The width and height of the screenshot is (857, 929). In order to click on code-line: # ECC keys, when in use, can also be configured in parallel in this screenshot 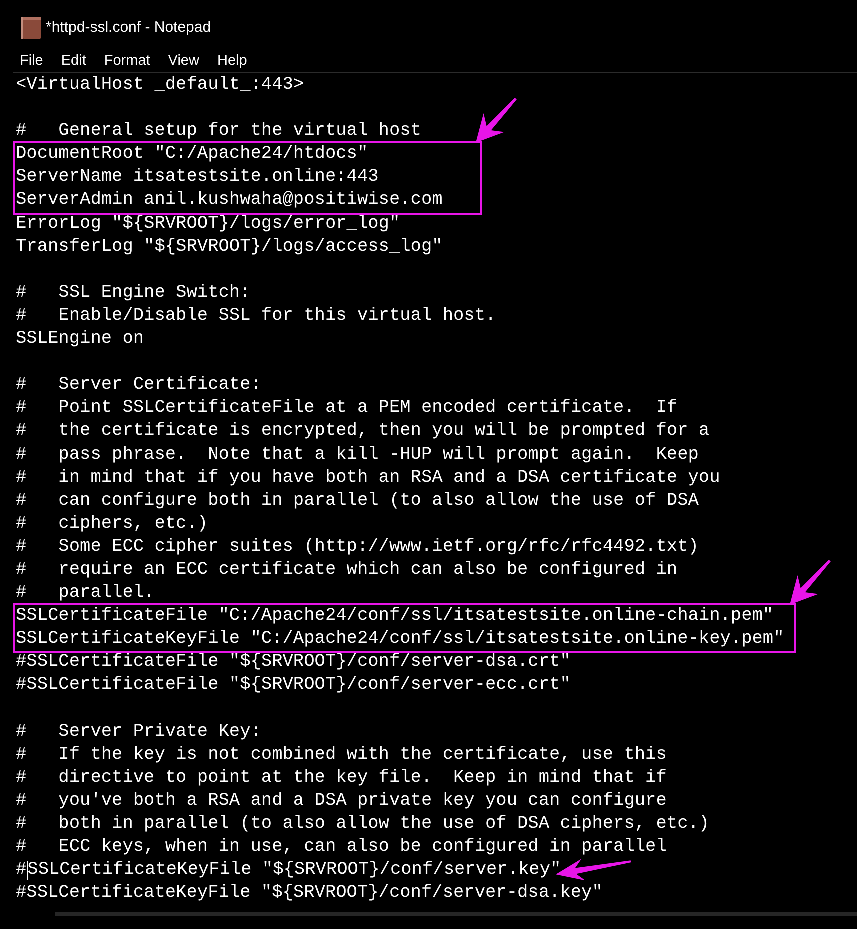, I will do `click(341, 847)`.